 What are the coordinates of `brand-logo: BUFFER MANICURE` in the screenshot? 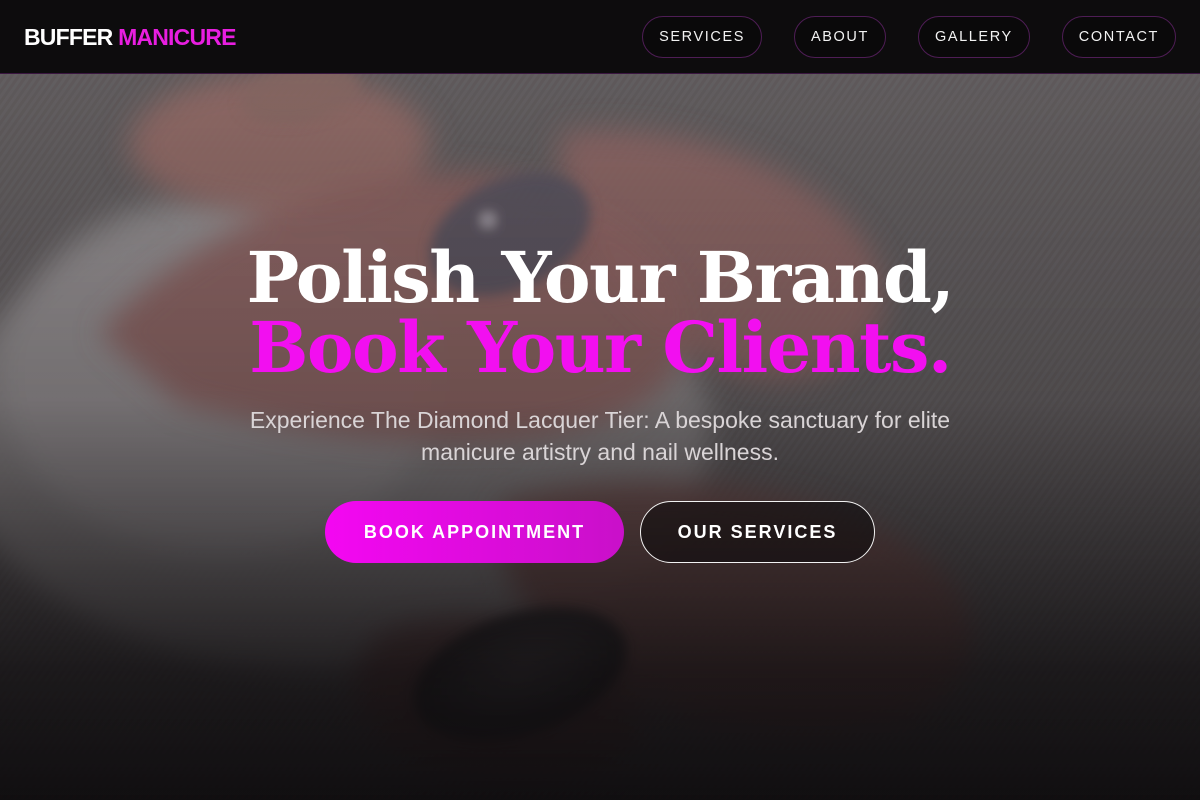 It's located at (130, 37).